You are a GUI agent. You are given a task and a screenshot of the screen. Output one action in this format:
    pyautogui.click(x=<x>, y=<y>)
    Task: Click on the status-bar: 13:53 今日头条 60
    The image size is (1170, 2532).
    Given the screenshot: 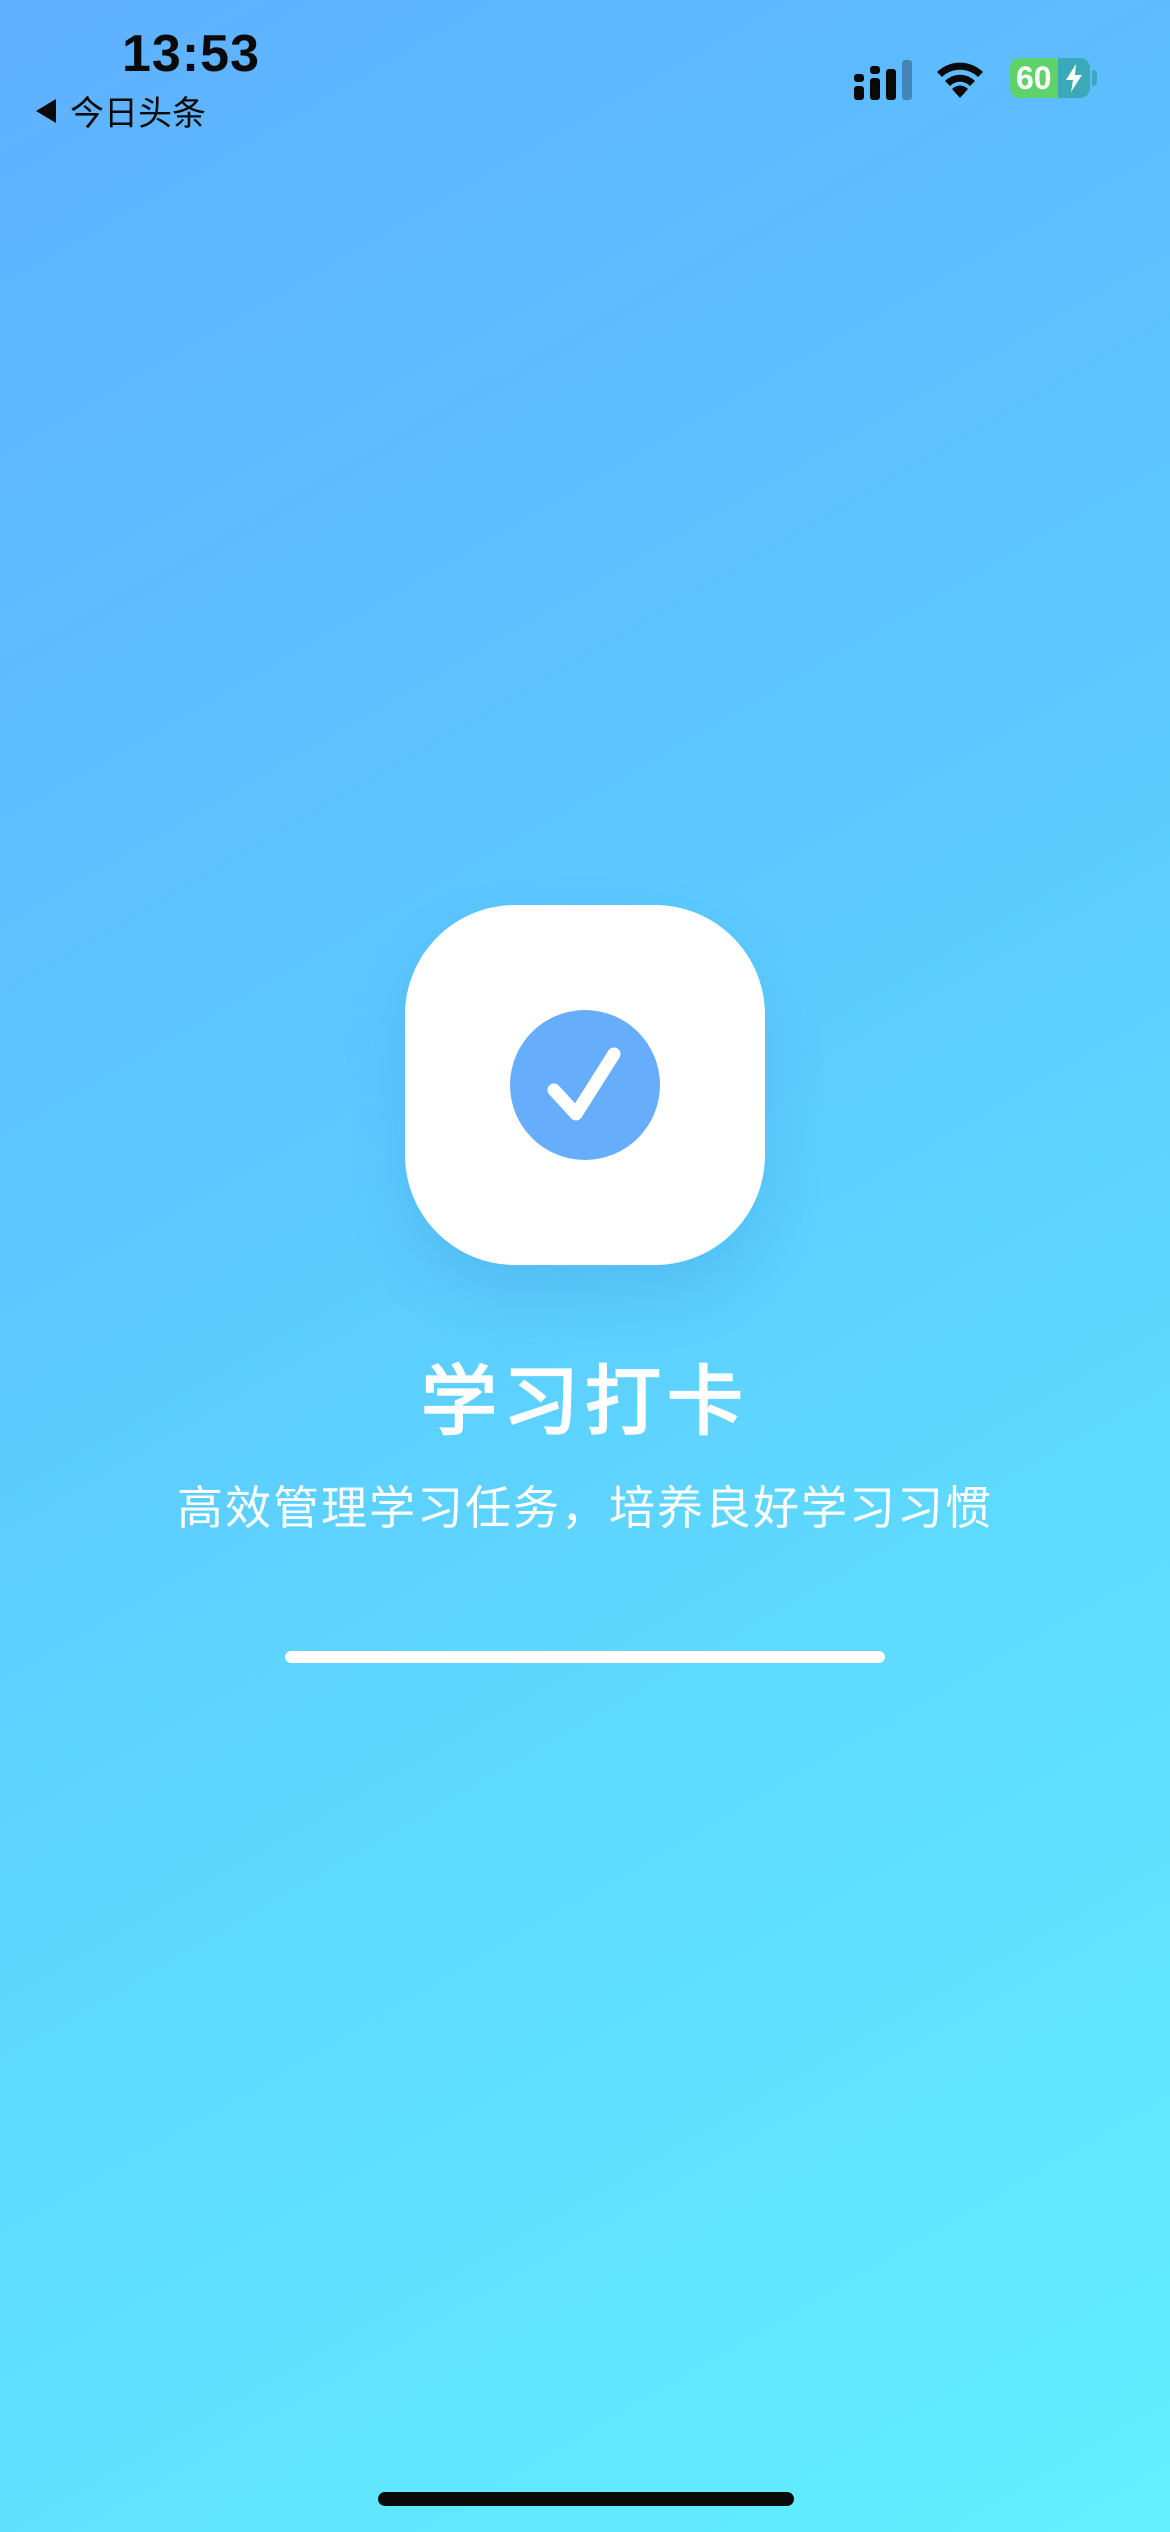 What is the action you would take?
    pyautogui.click(x=585, y=70)
    